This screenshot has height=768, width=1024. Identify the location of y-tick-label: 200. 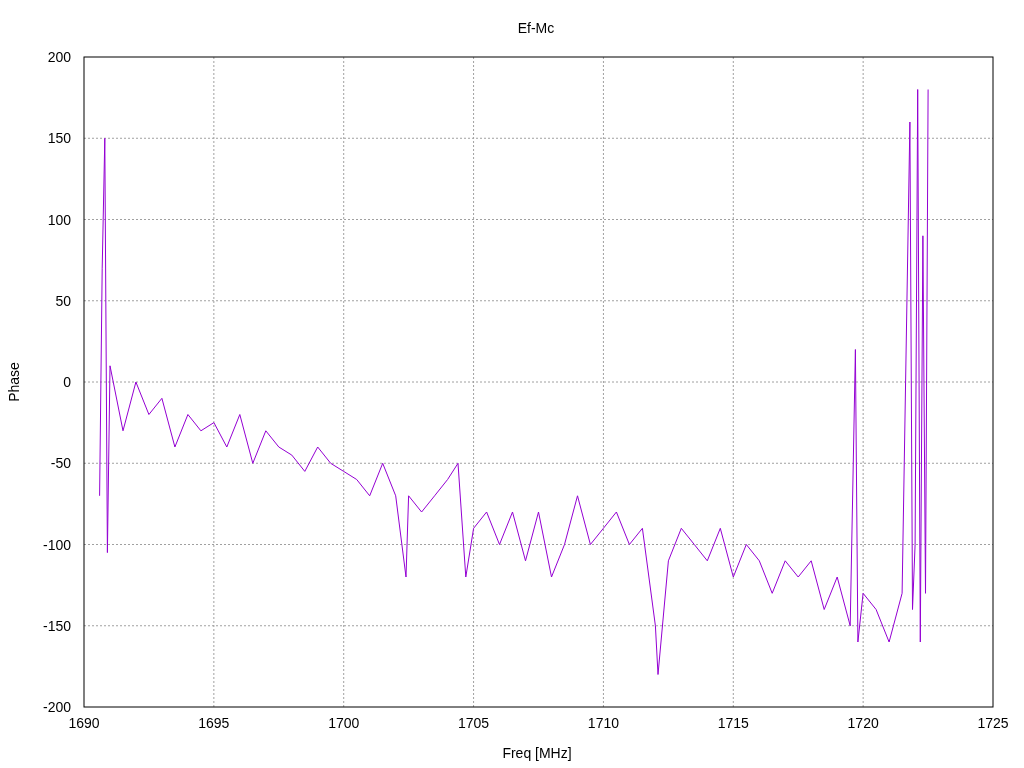
(59, 57).